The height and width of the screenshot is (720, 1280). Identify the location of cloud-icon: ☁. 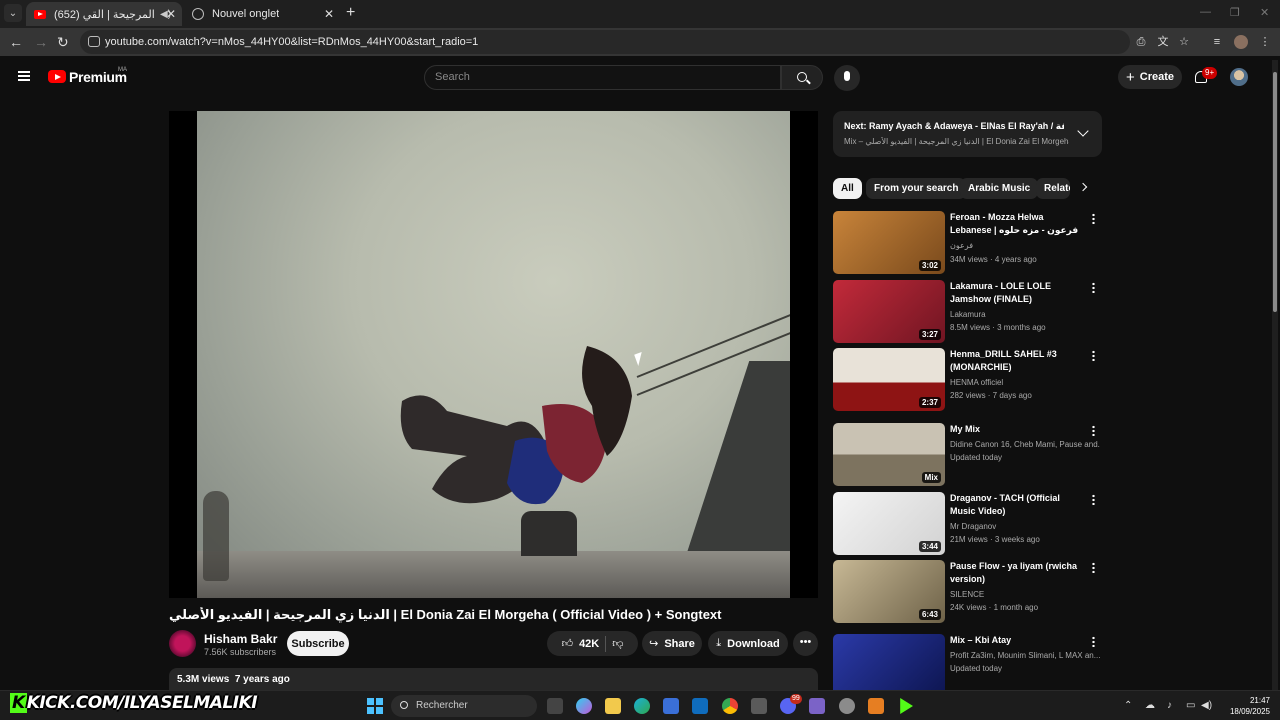
(1150, 705).